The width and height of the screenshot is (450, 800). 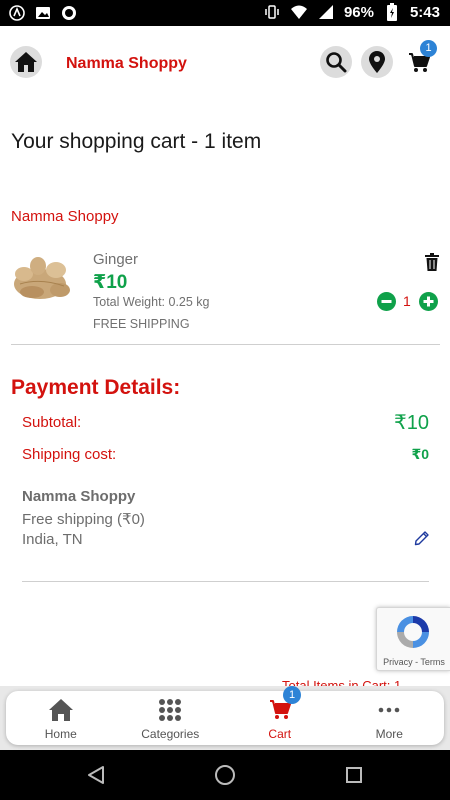 I want to click on nav-categories: Categories, so click(x=171, y=718).